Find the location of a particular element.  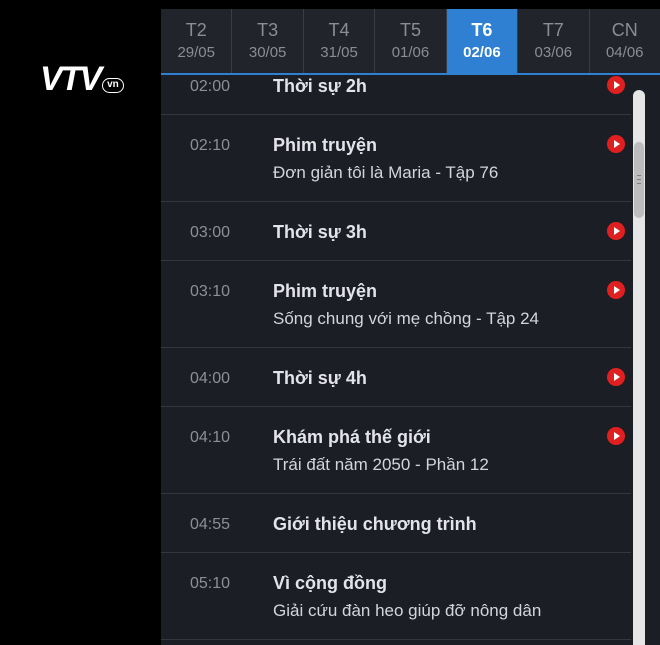

tab-day-label: CN is located at coordinates (624, 29).